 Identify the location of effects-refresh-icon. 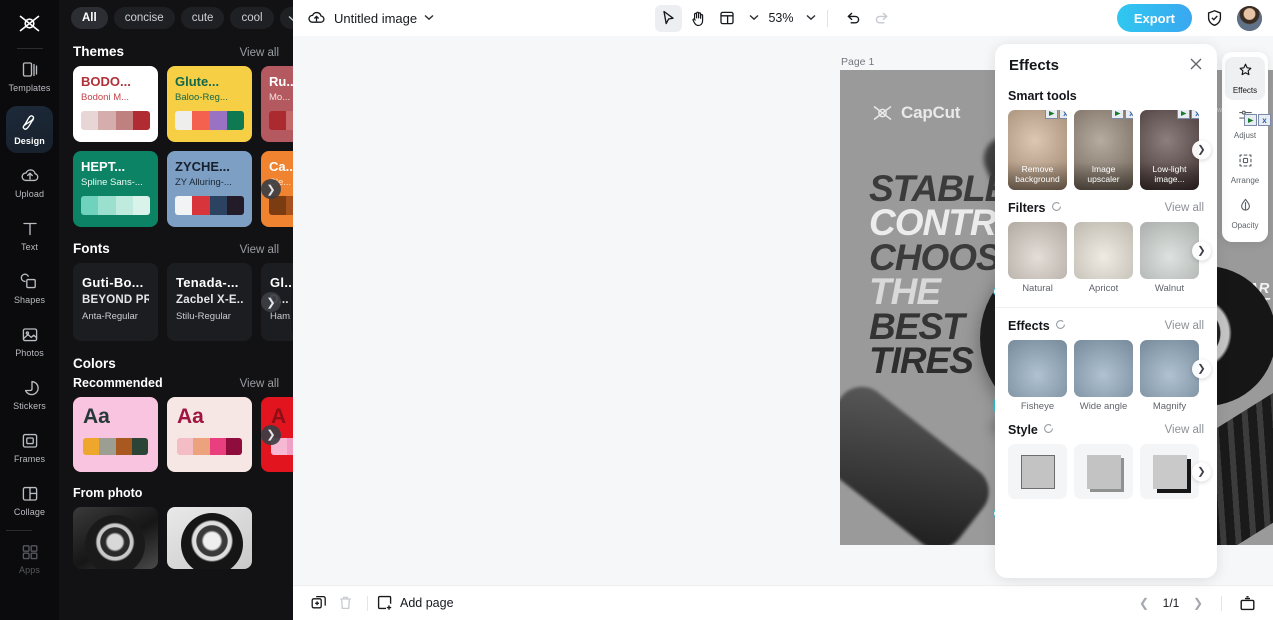
(1060, 326).